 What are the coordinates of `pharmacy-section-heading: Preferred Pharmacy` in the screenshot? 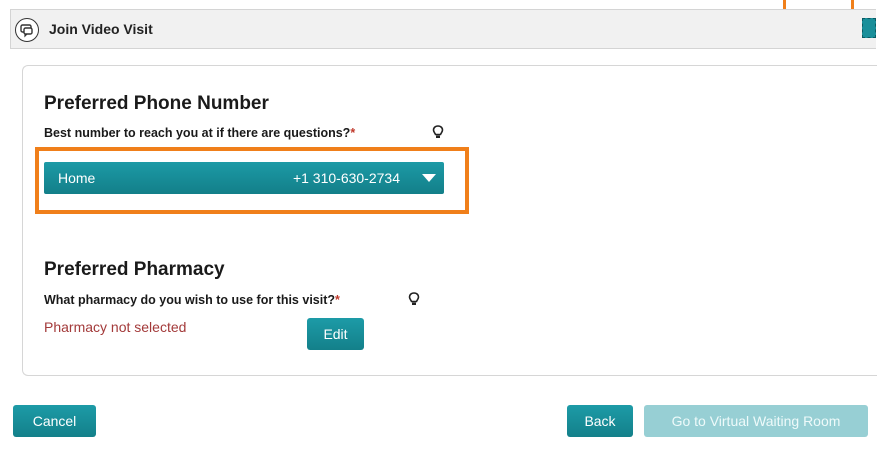 It's located at (134, 269).